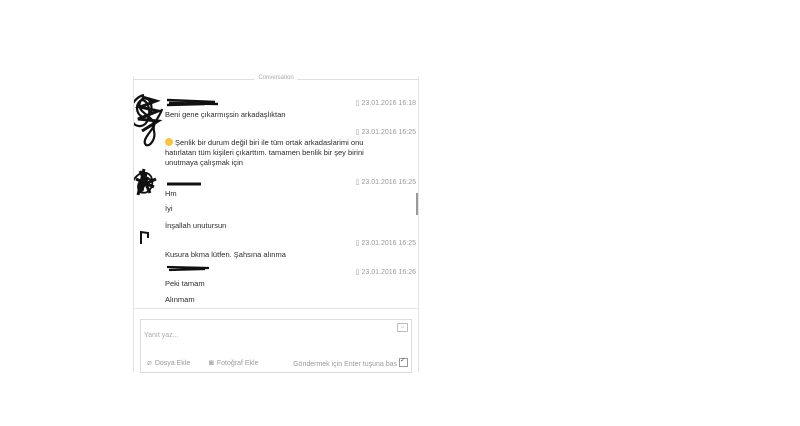  What do you see at coordinates (169, 142) in the screenshot?
I see `smiley-icon` at bounding box center [169, 142].